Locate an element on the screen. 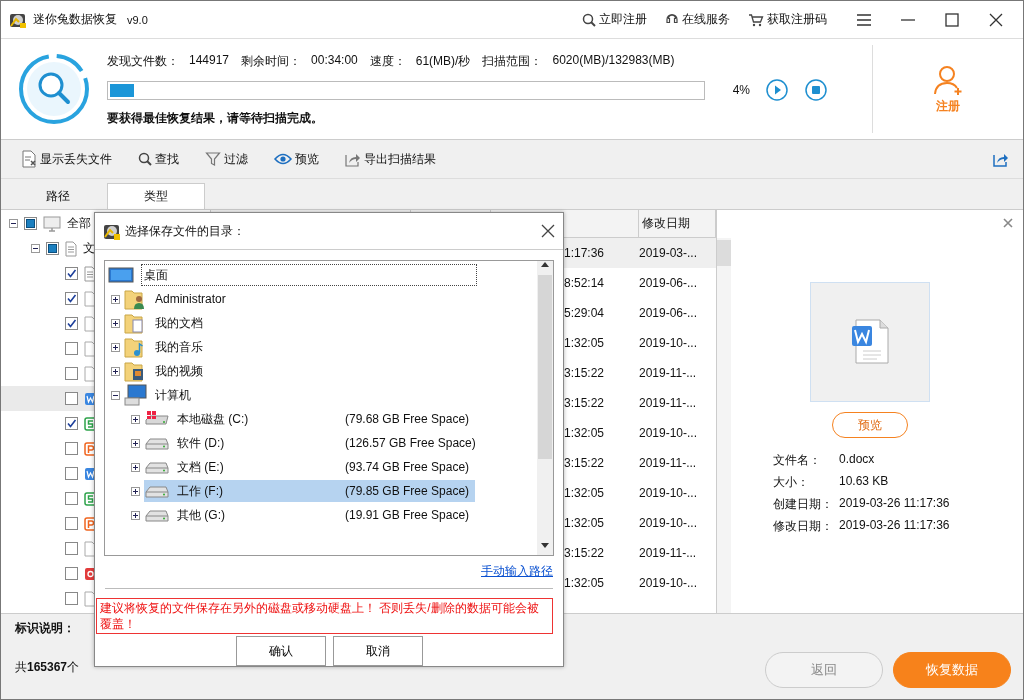  summary-text: 共165367个 is located at coordinates (47, 667).